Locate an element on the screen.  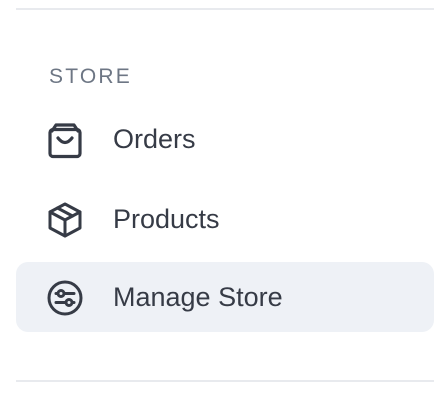
sidebar-item-label: Orders is located at coordinates (154, 139).